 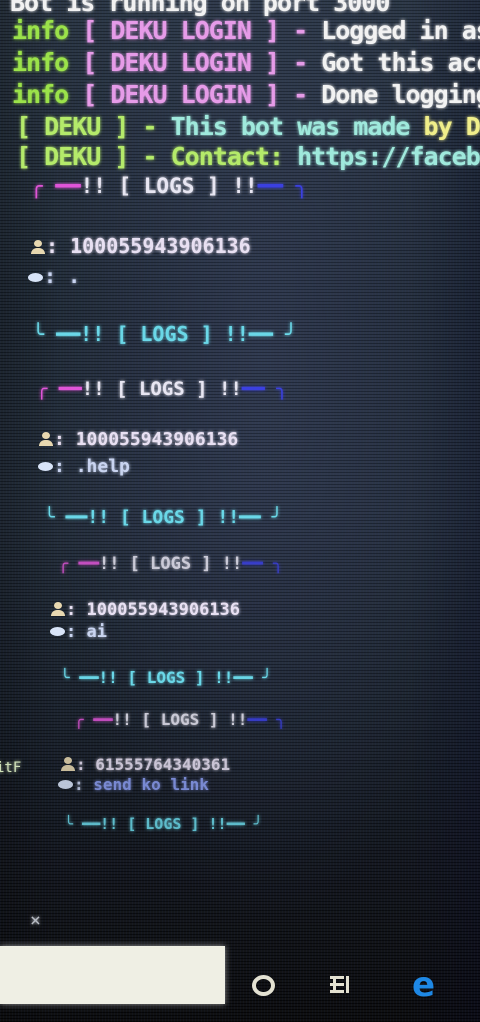 I want to click on info-line: info [ DEKU LOGIN ] - Done logging, so click(x=246, y=94).